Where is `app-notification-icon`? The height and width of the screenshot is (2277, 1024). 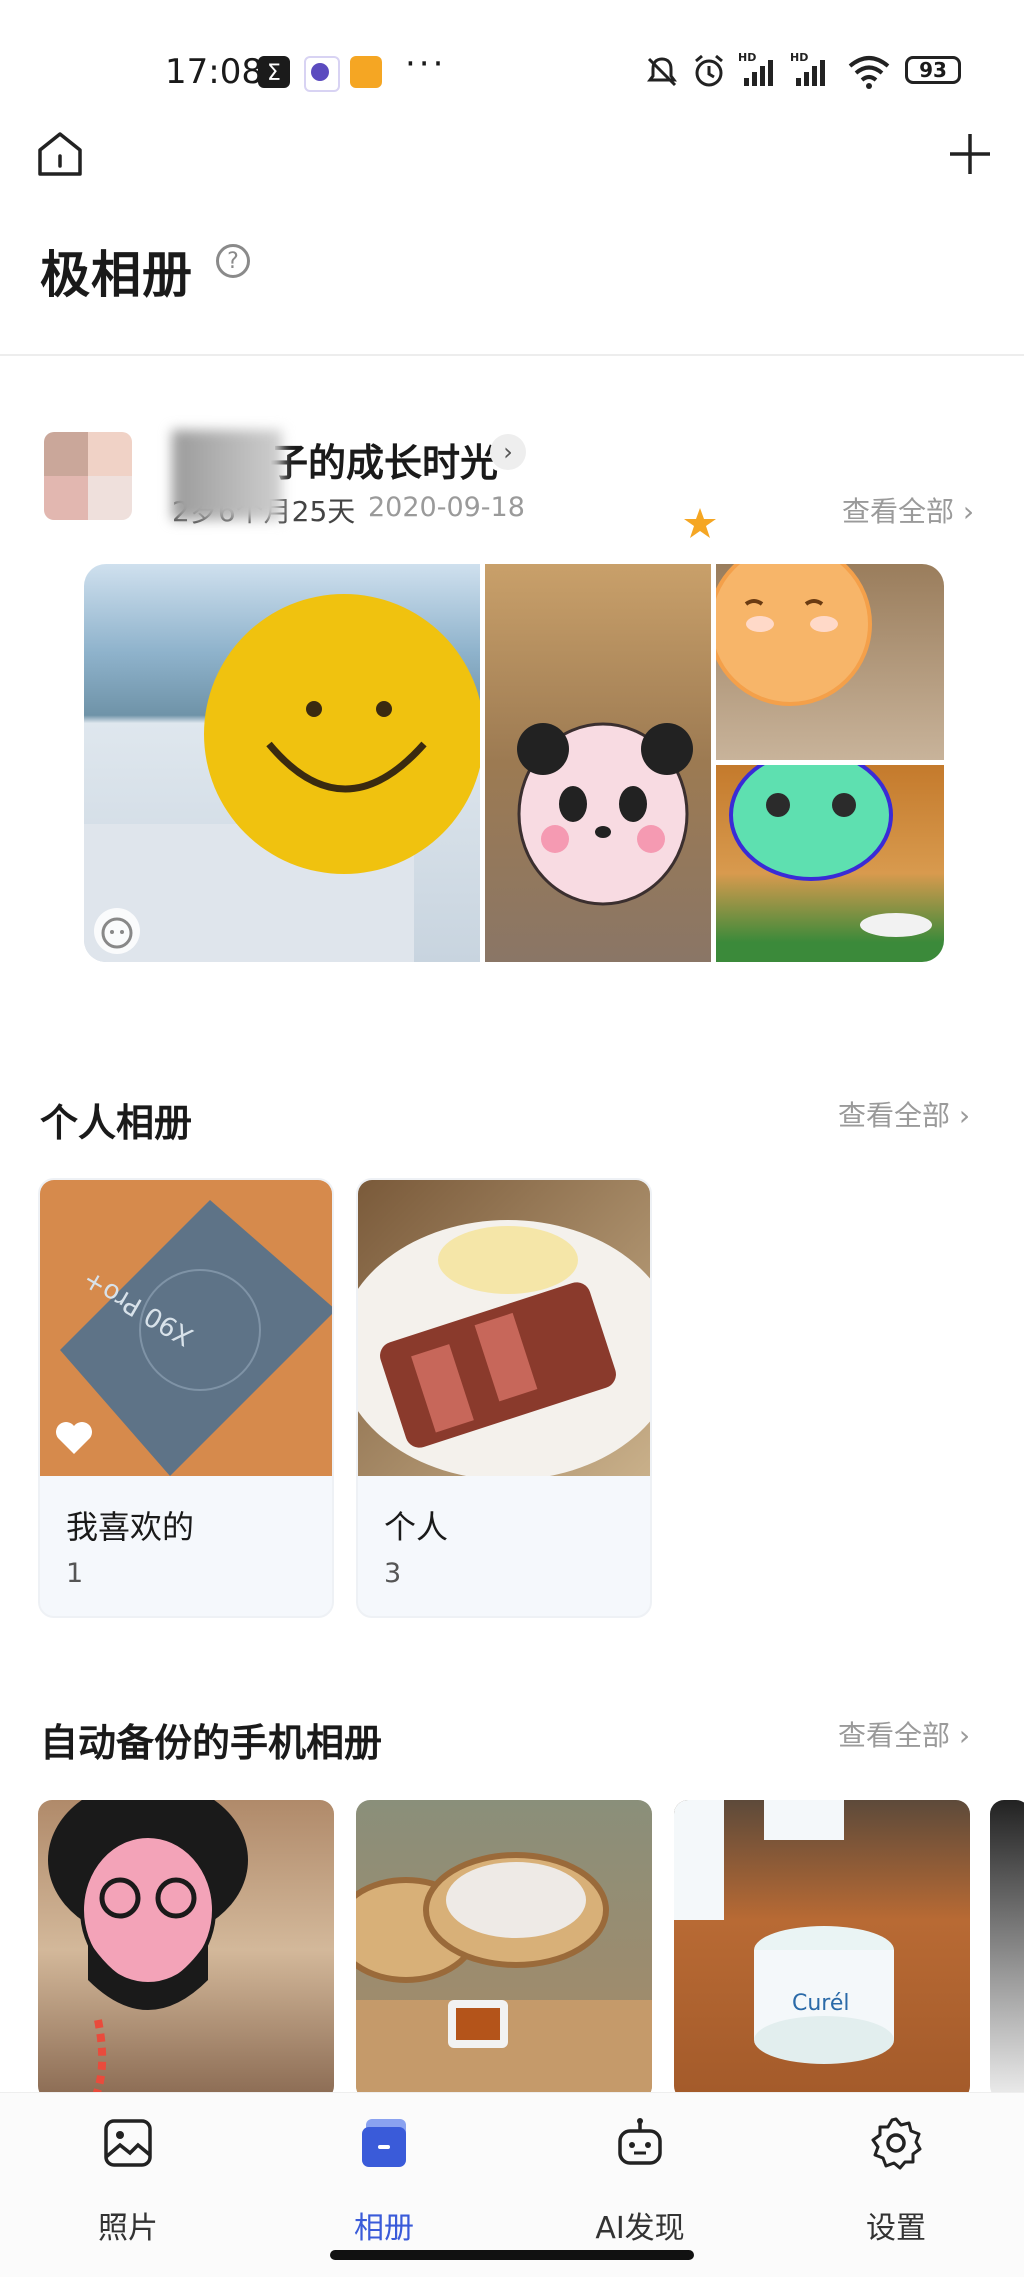 app-notification-icon is located at coordinates (322, 74).